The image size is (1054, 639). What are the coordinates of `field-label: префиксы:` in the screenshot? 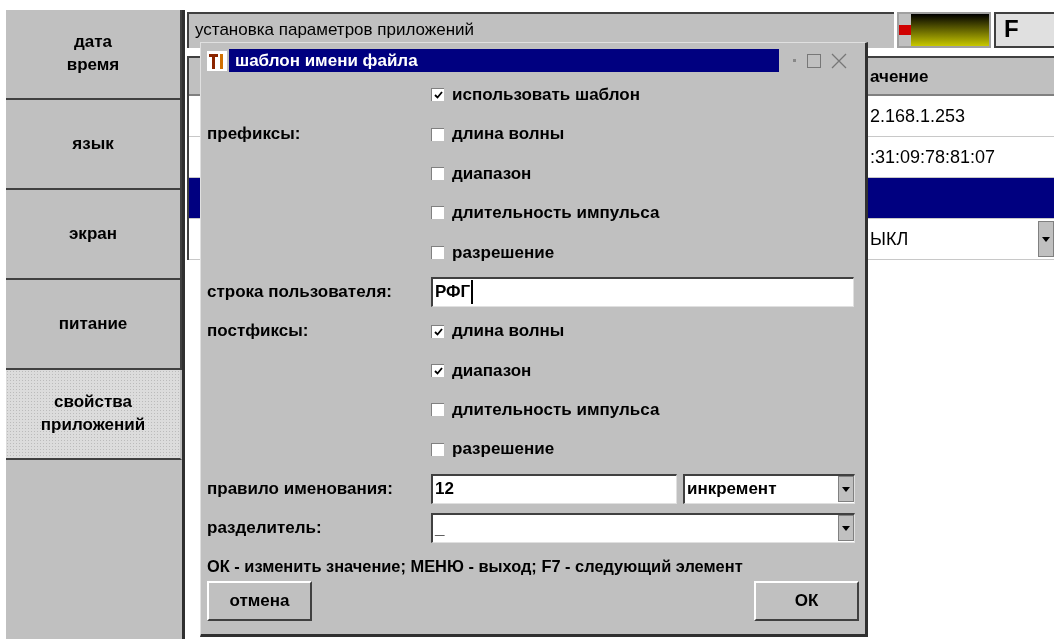 It's located at (254, 134).